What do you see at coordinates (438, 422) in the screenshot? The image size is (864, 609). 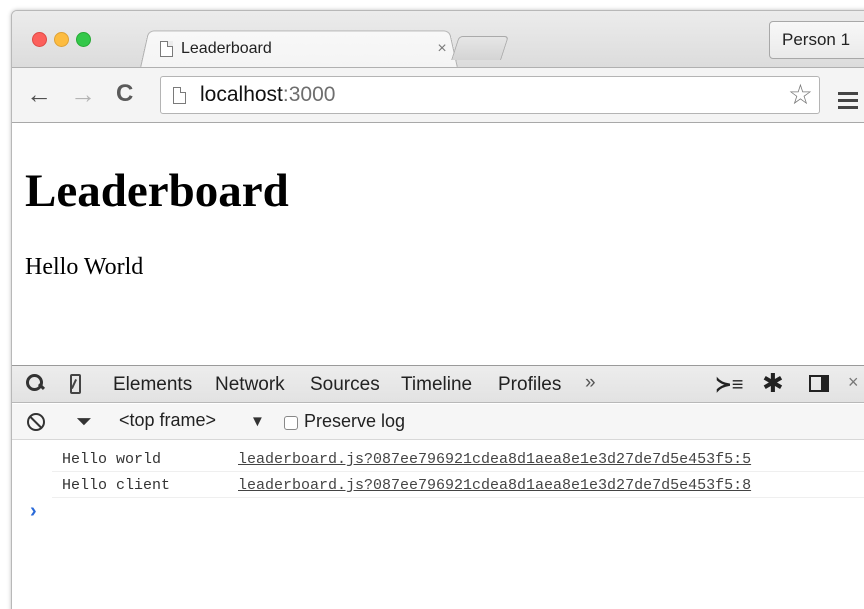 I see `console-filter-bar: ⏷ <top frame> ▼ Preserve log` at bounding box center [438, 422].